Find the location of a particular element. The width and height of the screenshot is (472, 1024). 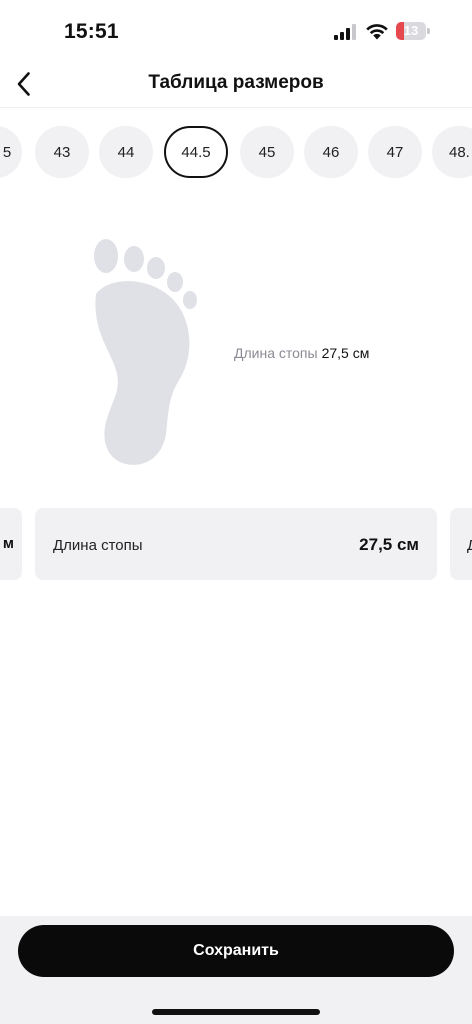

size-chip: 46 is located at coordinates (331, 152).